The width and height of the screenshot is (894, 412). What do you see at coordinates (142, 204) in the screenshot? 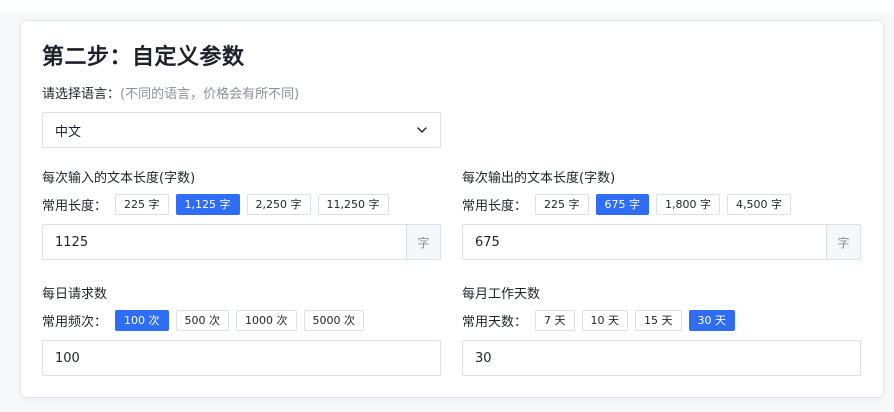
I see `input-length-preset-225: 225 字` at bounding box center [142, 204].